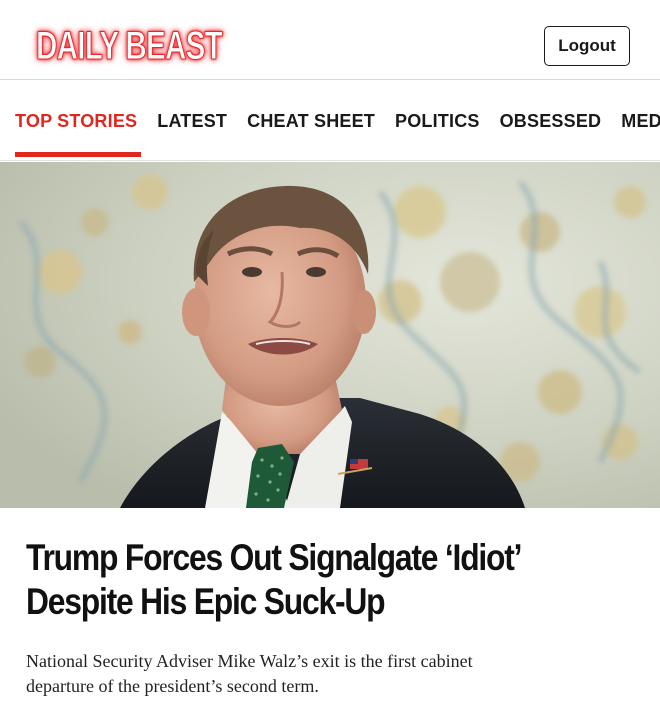 The image size is (660, 707). I want to click on logo-text: DAILY BEAST, so click(129, 46).